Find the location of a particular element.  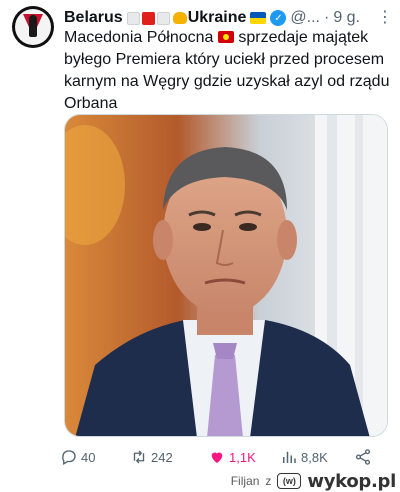

views-button: 8,8K is located at coordinates (317, 457).